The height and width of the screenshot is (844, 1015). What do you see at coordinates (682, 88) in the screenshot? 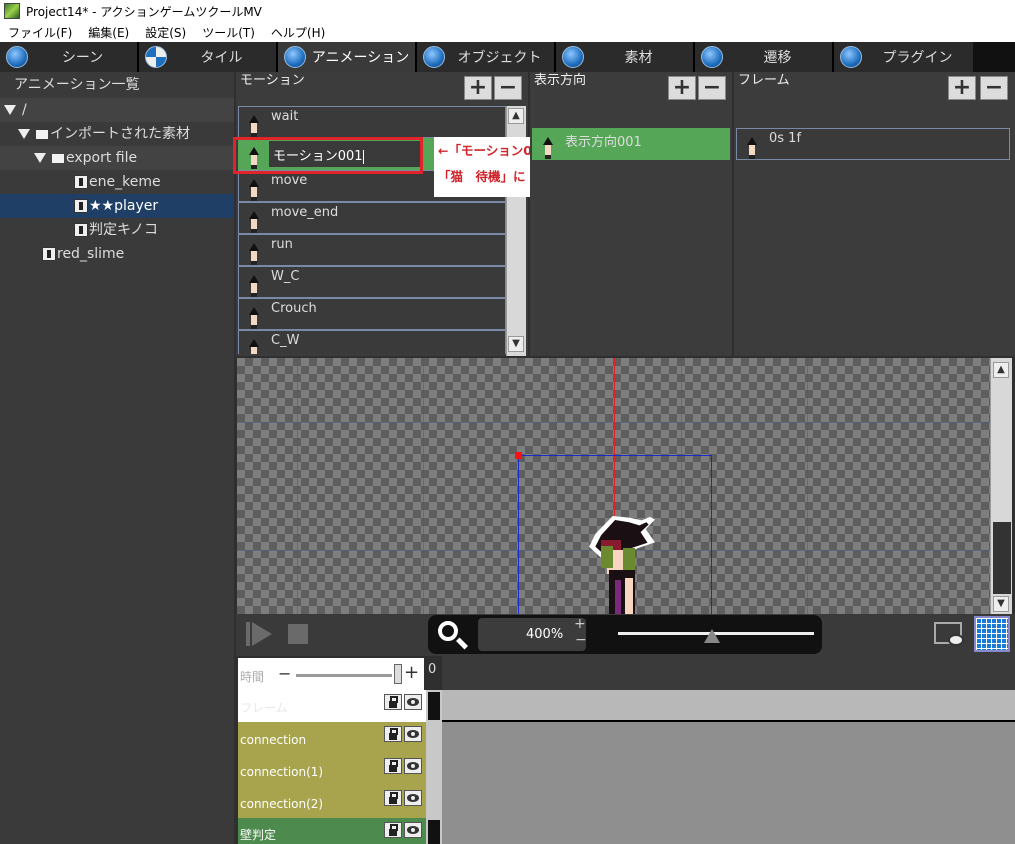
I see `add-direction-button: +` at bounding box center [682, 88].